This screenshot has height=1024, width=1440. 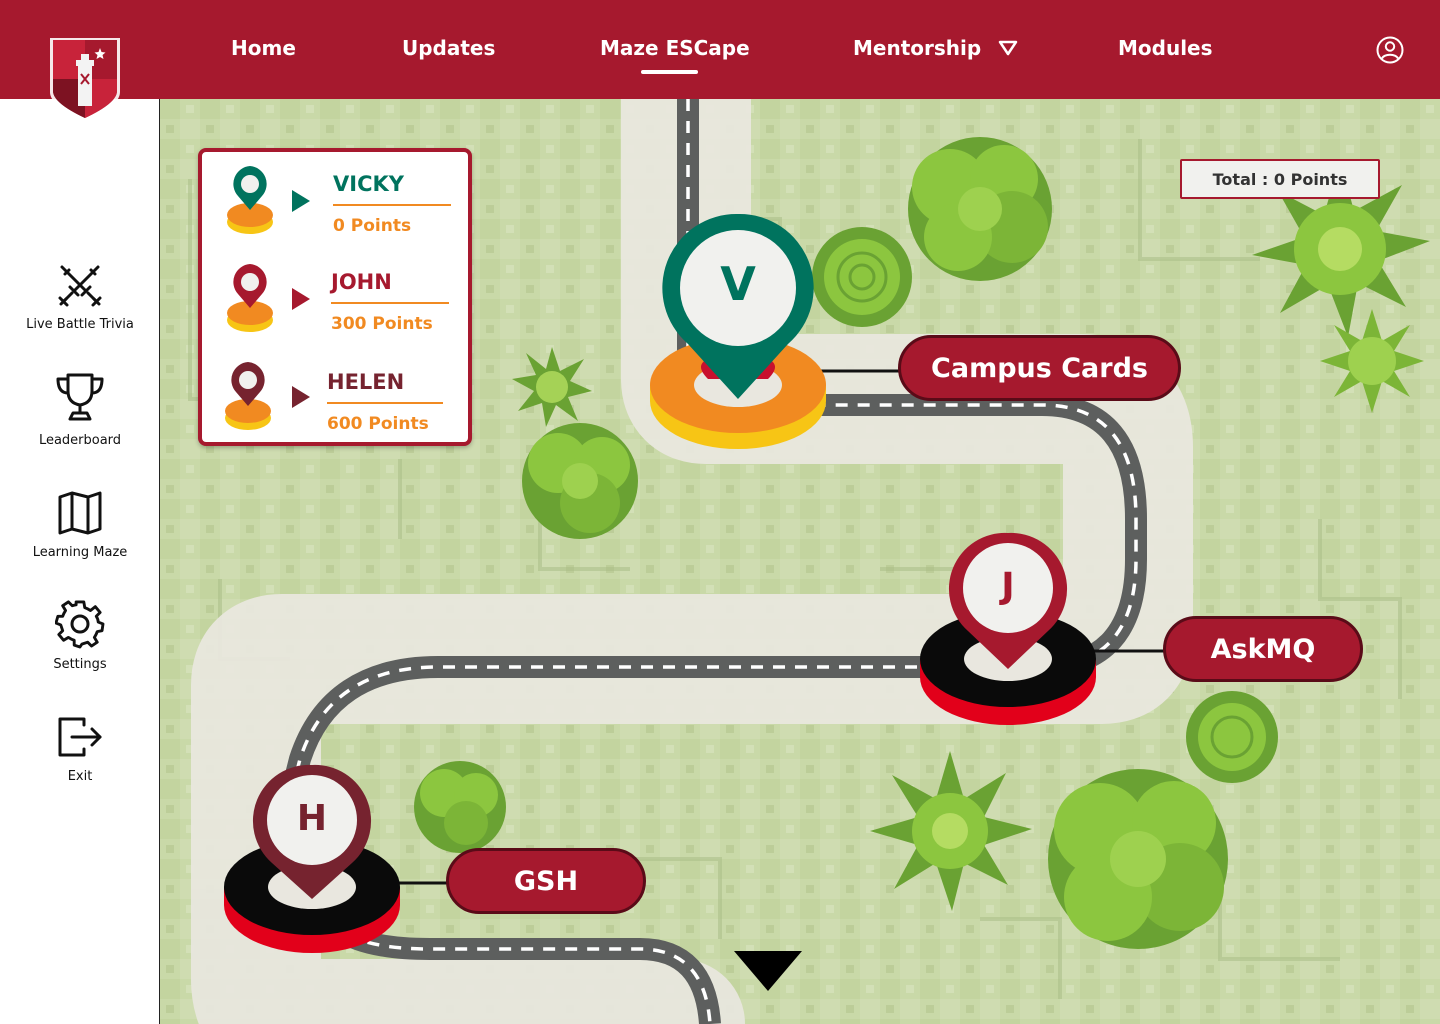 I want to click on player-name: VICKY, so click(x=368, y=184).